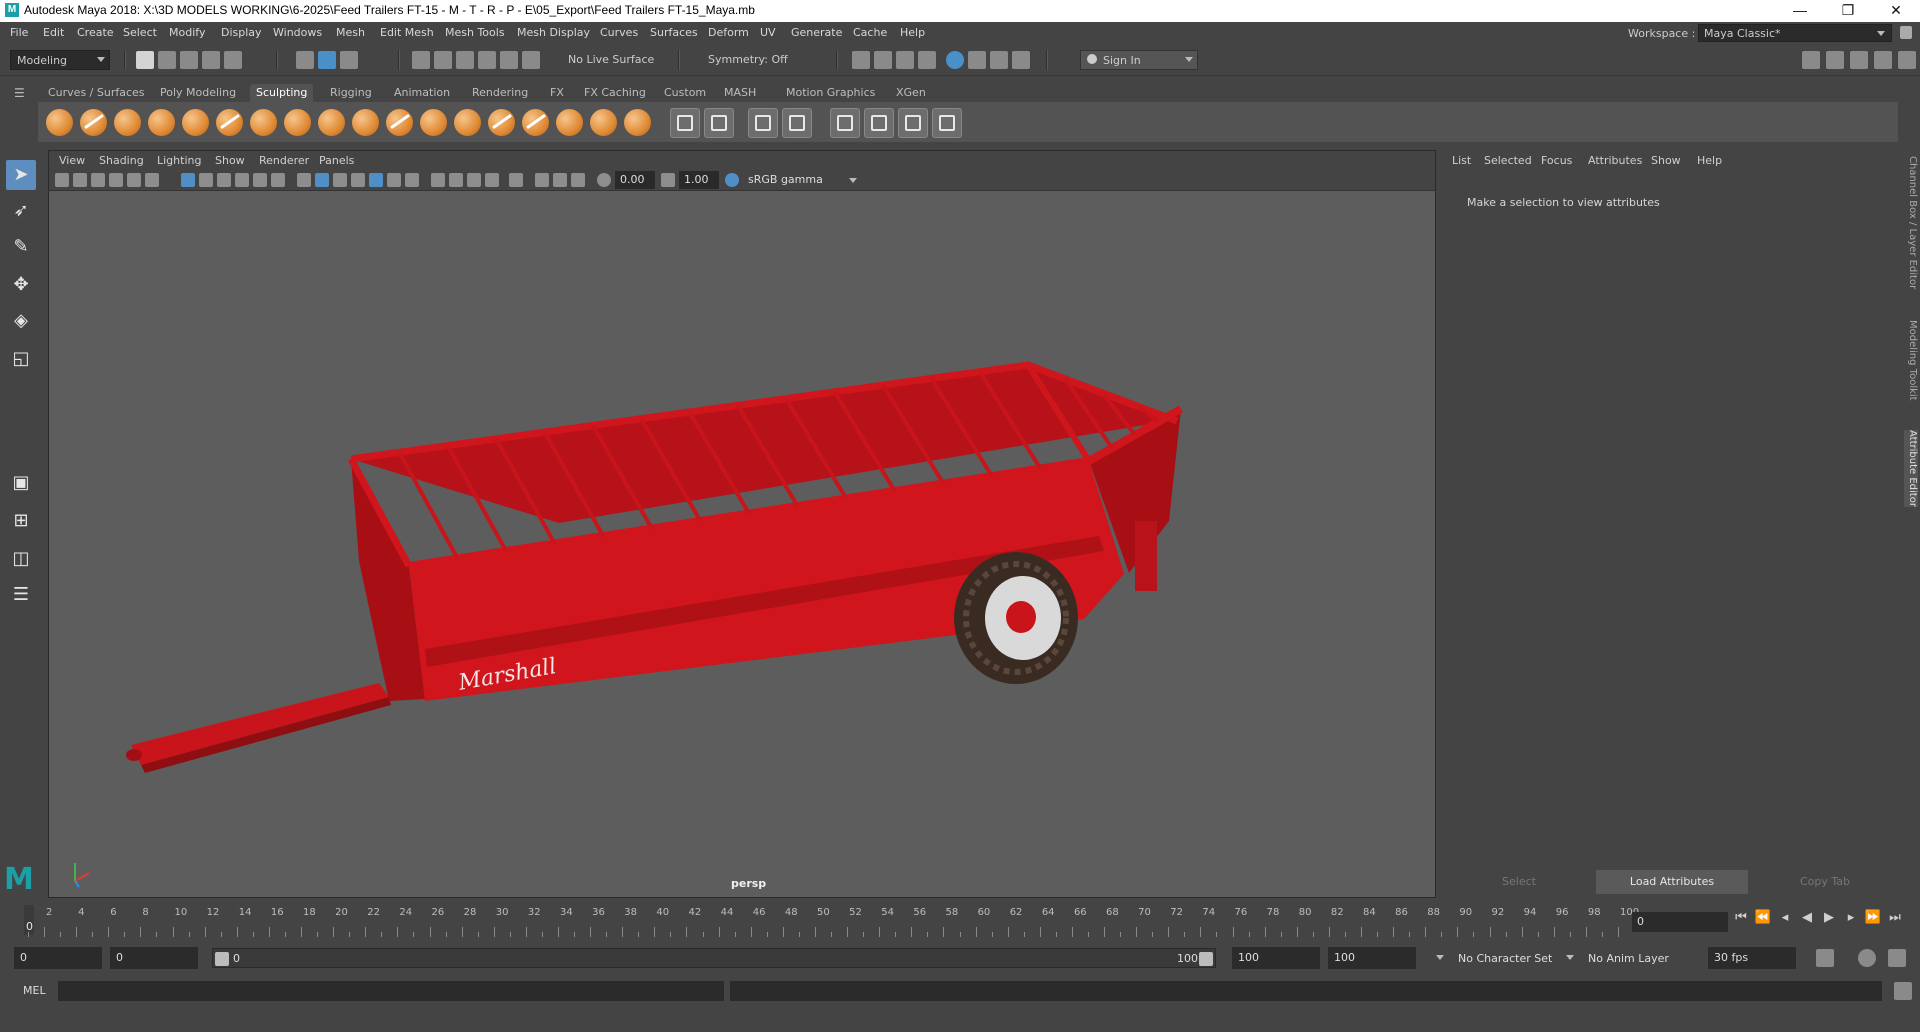  Describe the element at coordinates (797, 123) in the screenshot. I see `sculpt-reference-icon` at that location.